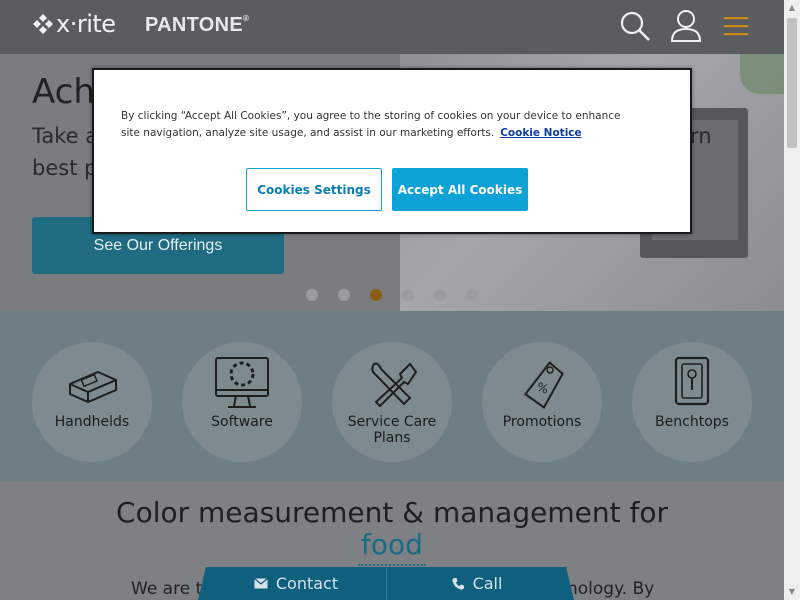  What do you see at coordinates (307, 583) in the screenshot?
I see `contact-label: Contact` at bounding box center [307, 583].